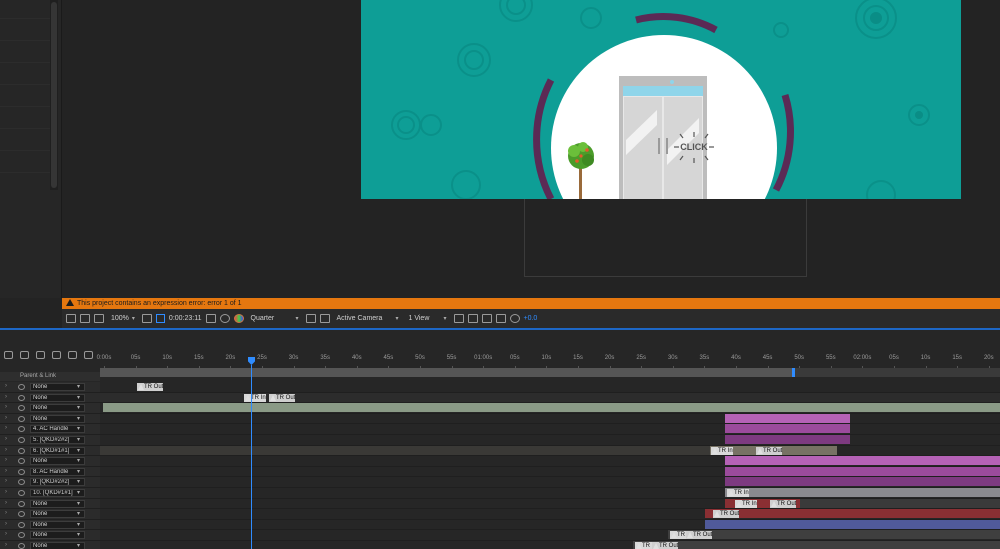  Describe the element at coordinates (531, 318) in the screenshot. I see `exposure-value: +0.0` at that location.